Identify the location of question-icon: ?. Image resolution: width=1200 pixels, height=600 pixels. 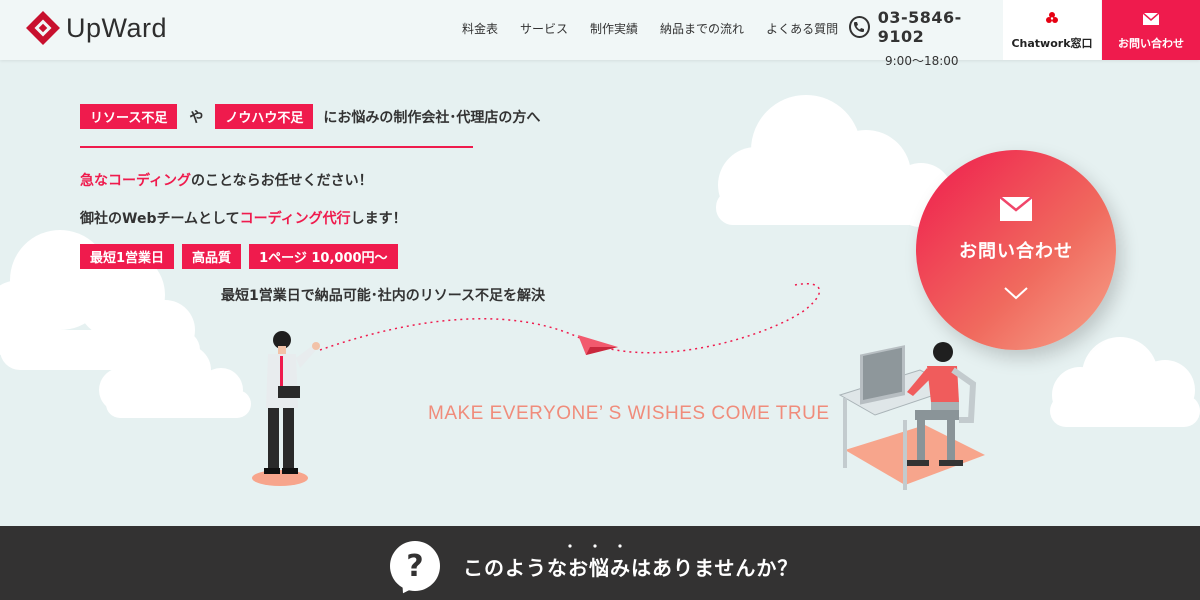
(415, 566).